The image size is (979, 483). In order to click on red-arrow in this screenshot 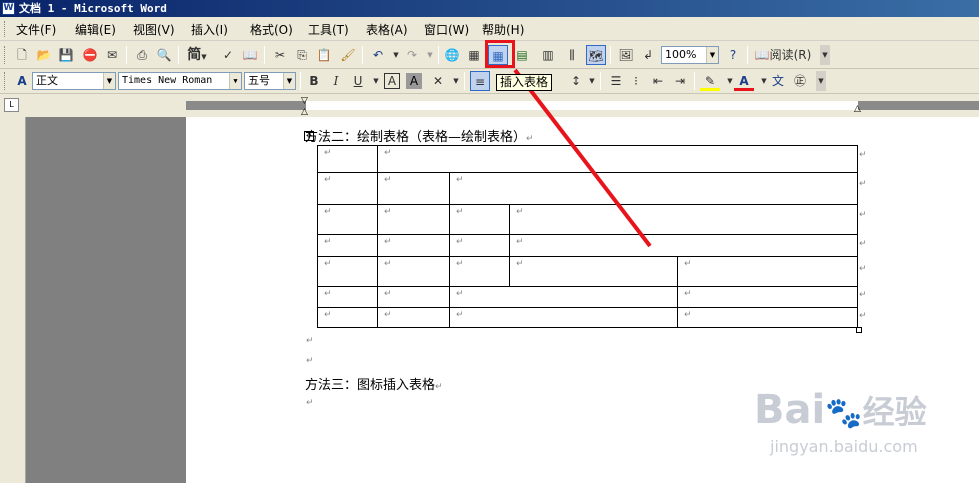, I will do `click(582, 158)`.